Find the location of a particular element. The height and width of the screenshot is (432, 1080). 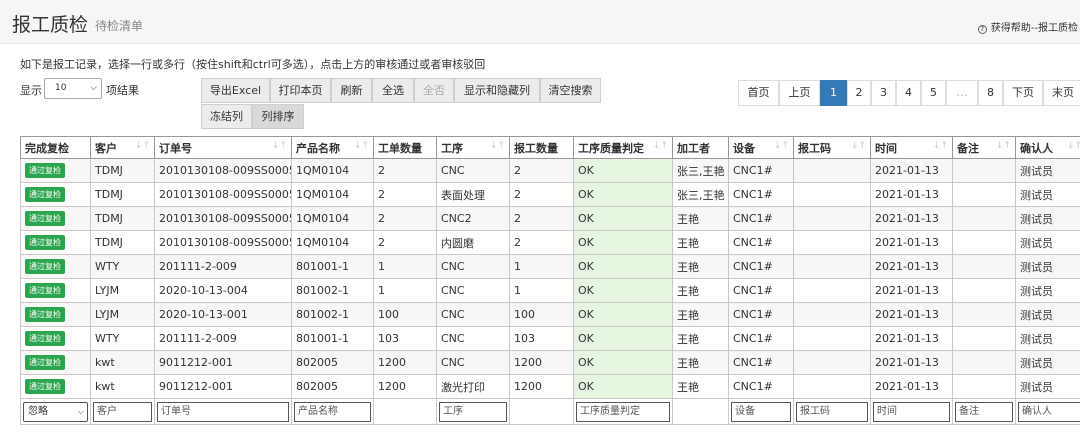

page-button: 2 is located at coordinates (859, 93).